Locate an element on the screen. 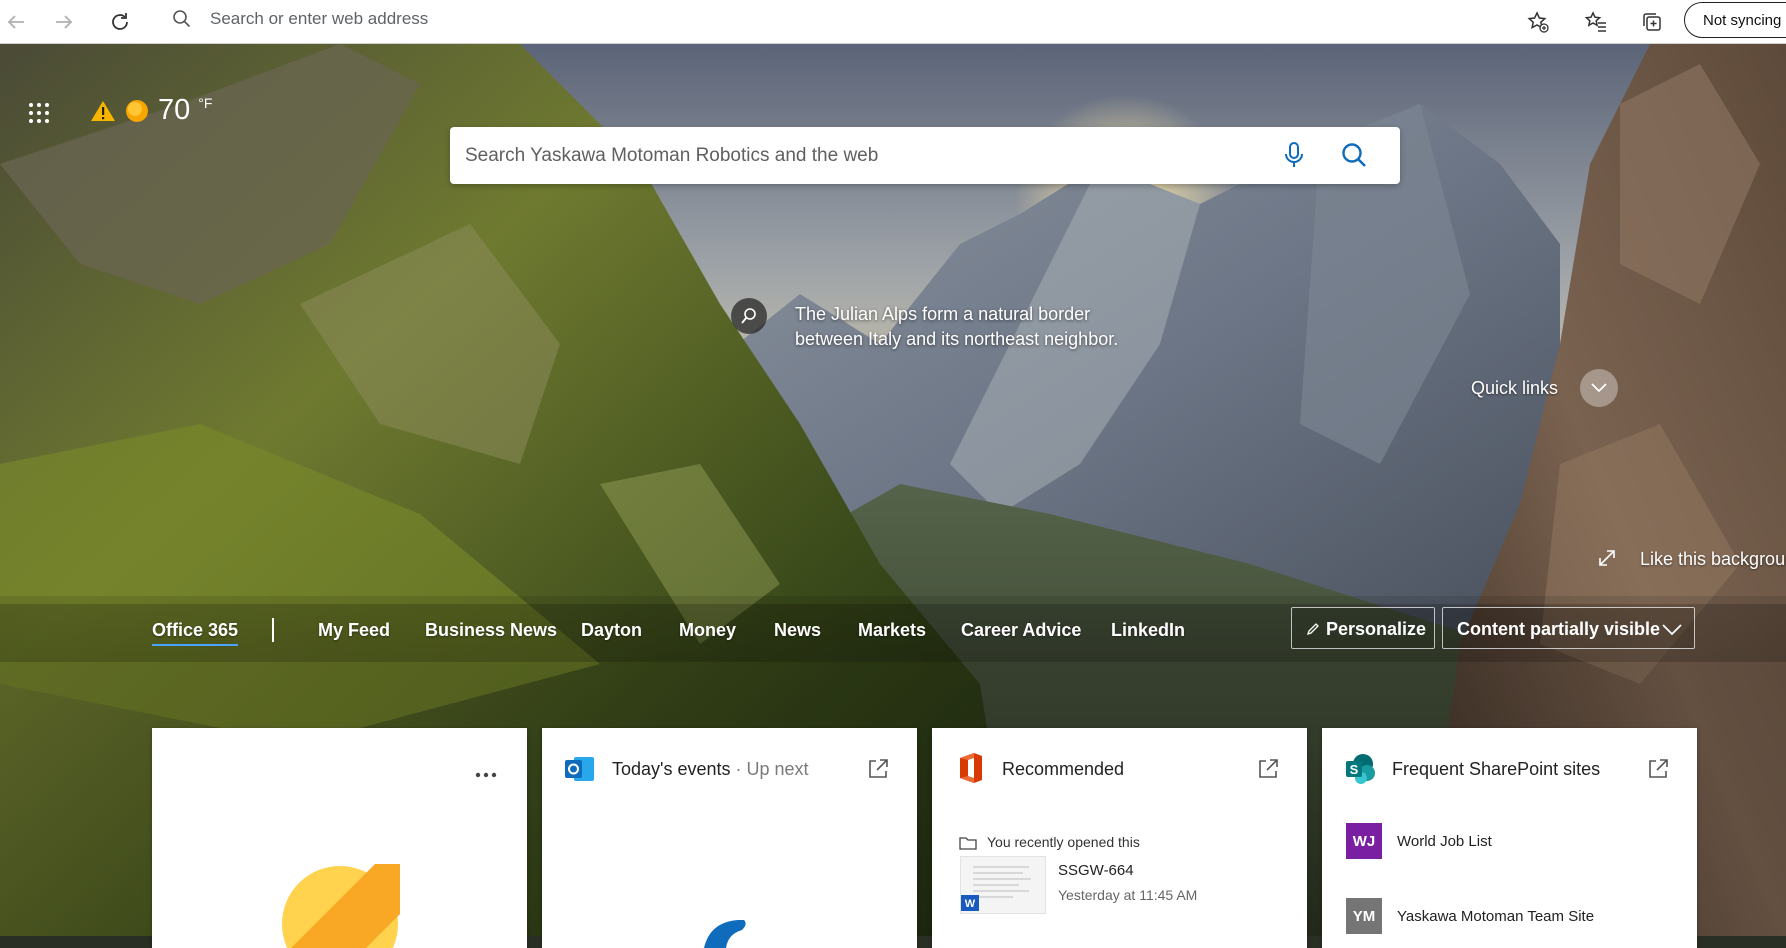  tab-linkedin: LinkedIn is located at coordinates (1148, 630).